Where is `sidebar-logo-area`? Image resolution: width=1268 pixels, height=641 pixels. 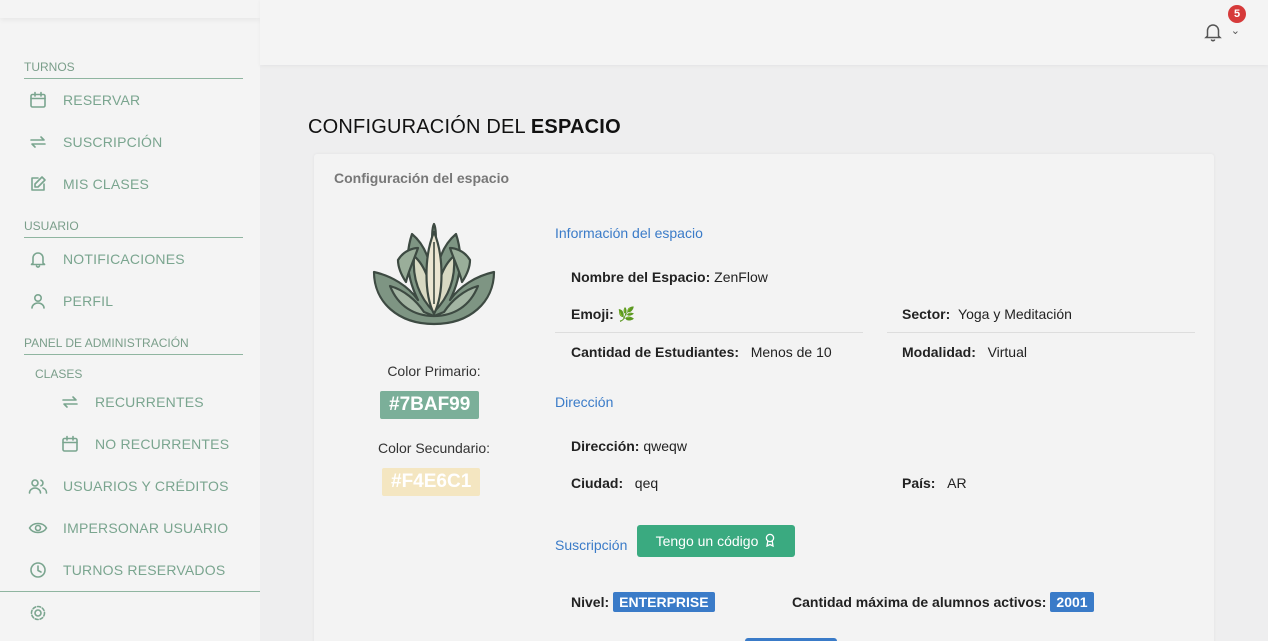 sidebar-logo-area is located at coordinates (130, 9).